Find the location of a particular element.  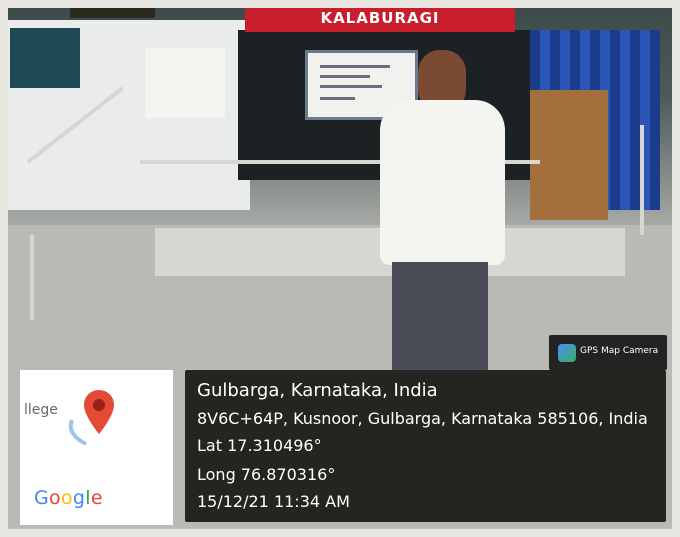

gps-map-camera-badge: GPS Map Camera is located at coordinates (608, 352).